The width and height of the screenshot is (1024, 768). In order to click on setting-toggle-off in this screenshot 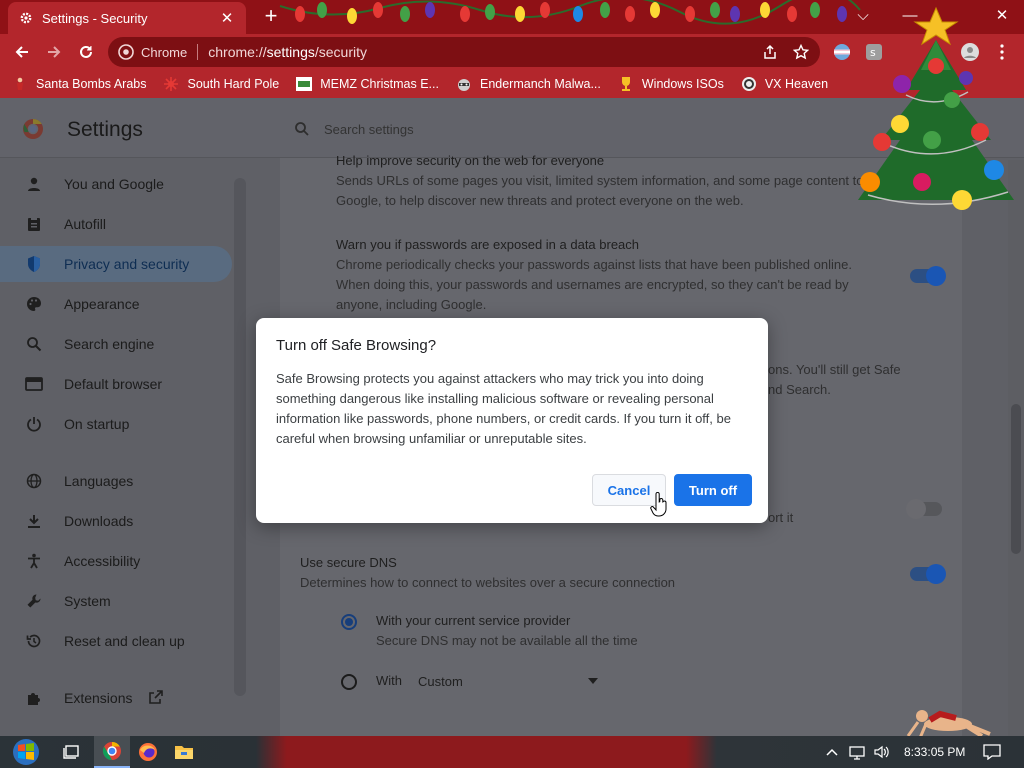, I will do `click(924, 509)`.